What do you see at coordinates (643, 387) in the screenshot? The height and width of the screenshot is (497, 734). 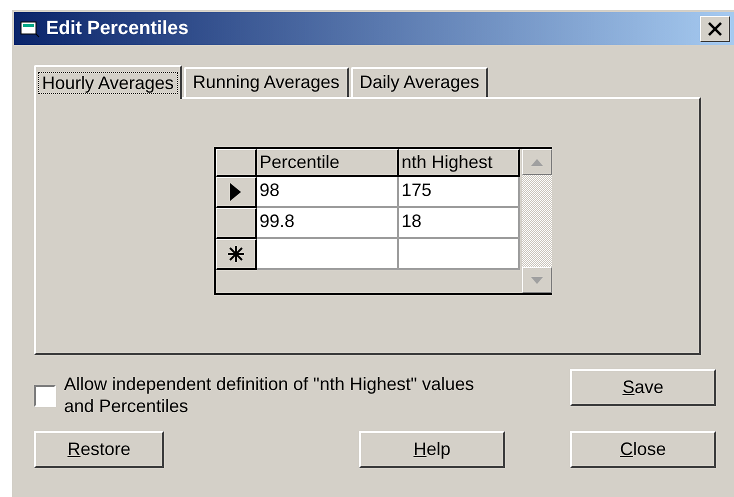 I see `save-button: Save` at bounding box center [643, 387].